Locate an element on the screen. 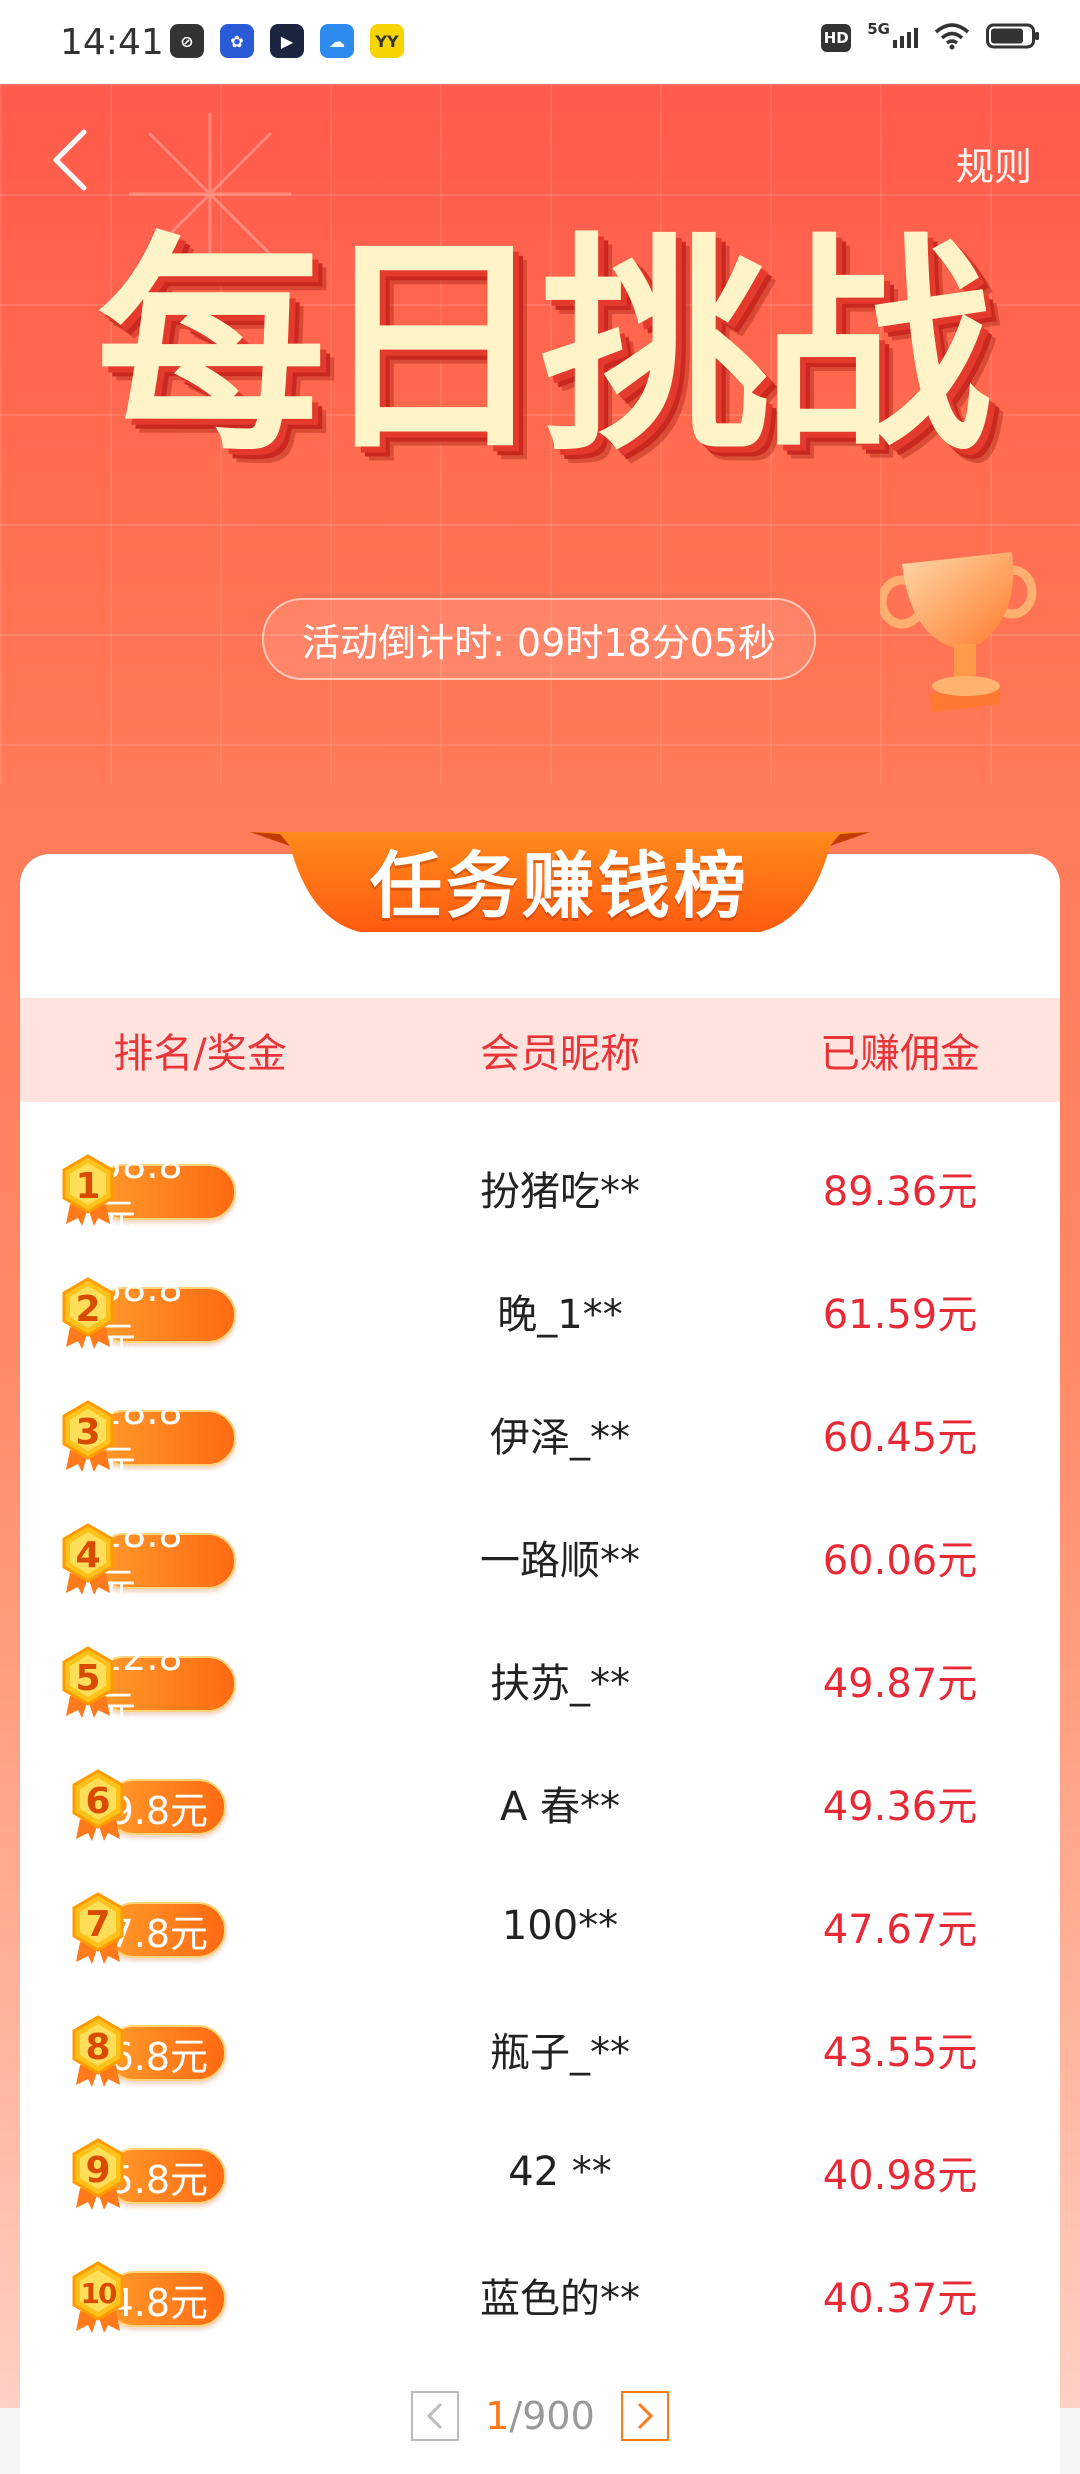 The width and height of the screenshot is (1080, 2474). earned-commission: 40.98元 is located at coordinates (900, 2175).